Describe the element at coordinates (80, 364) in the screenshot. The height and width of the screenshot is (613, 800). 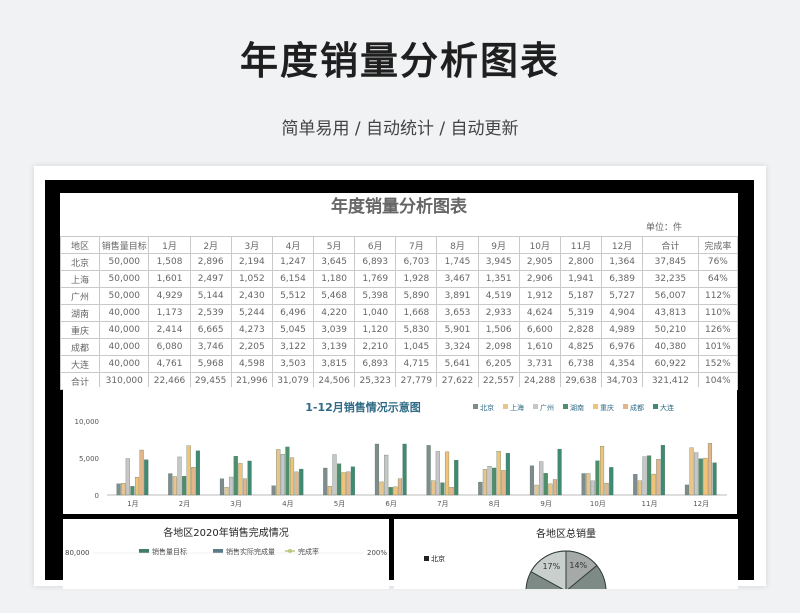
I see `table-cell: 大连` at that location.